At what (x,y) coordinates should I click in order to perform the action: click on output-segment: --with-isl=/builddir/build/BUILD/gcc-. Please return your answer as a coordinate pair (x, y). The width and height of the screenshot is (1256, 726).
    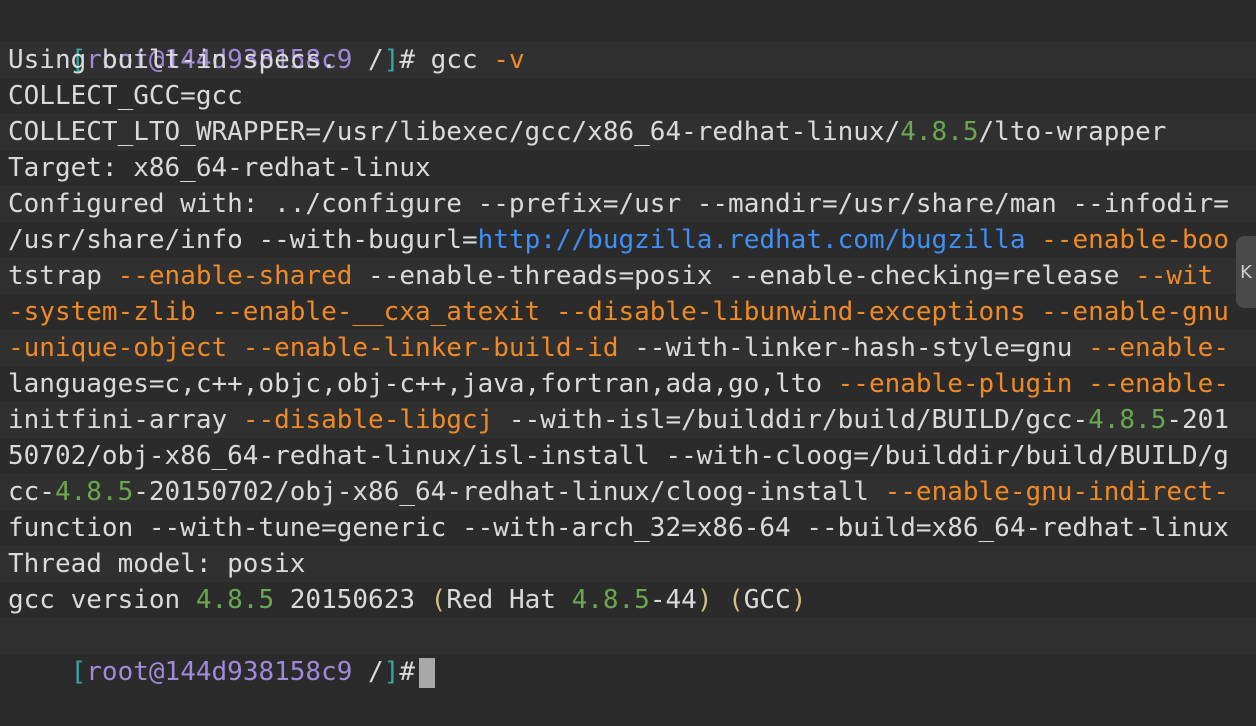
    Looking at the image, I should click on (791, 420).